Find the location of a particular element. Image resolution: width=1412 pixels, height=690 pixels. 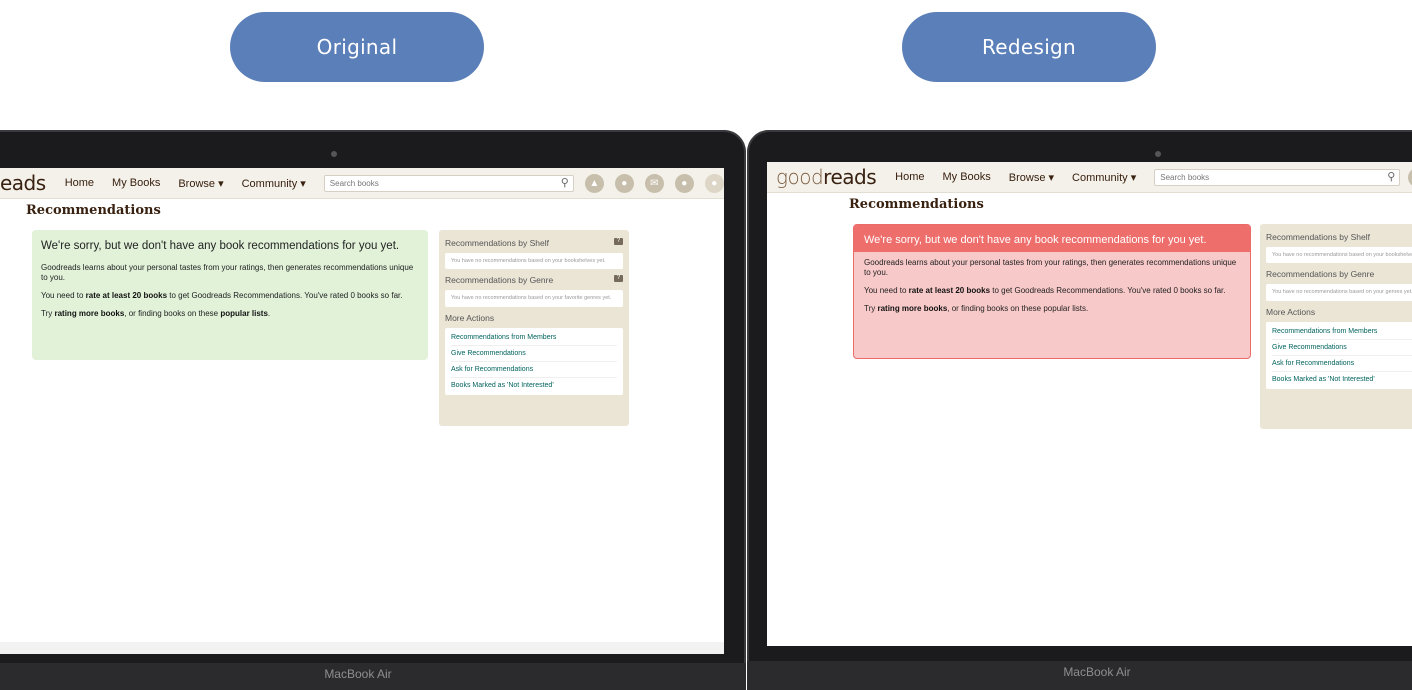

footer-bar is located at coordinates (362, 648).